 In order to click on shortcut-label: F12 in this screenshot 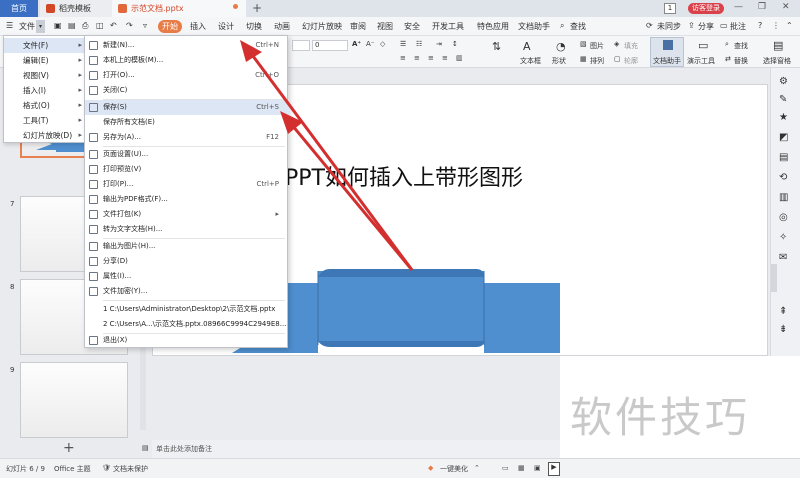, I will do `click(272, 137)`.